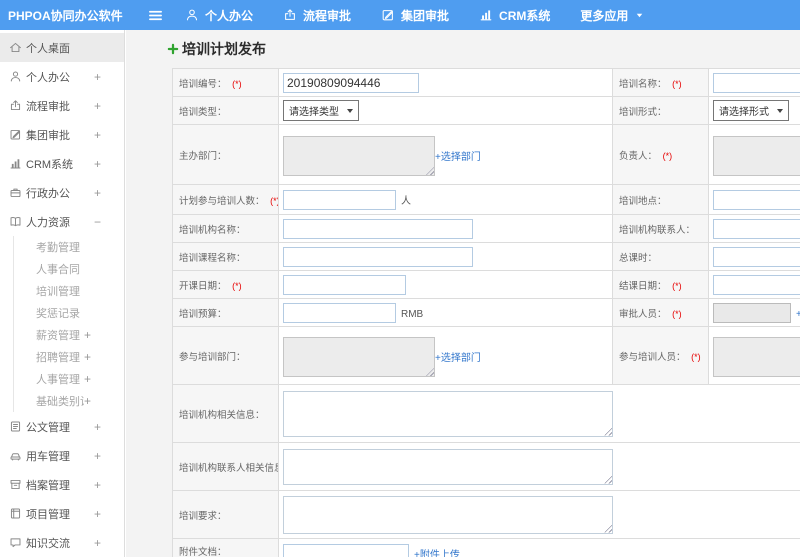 The image size is (800, 557). Describe the element at coordinates (97, 222) in the screenshot. I see `collapse-icon: −` at that location.